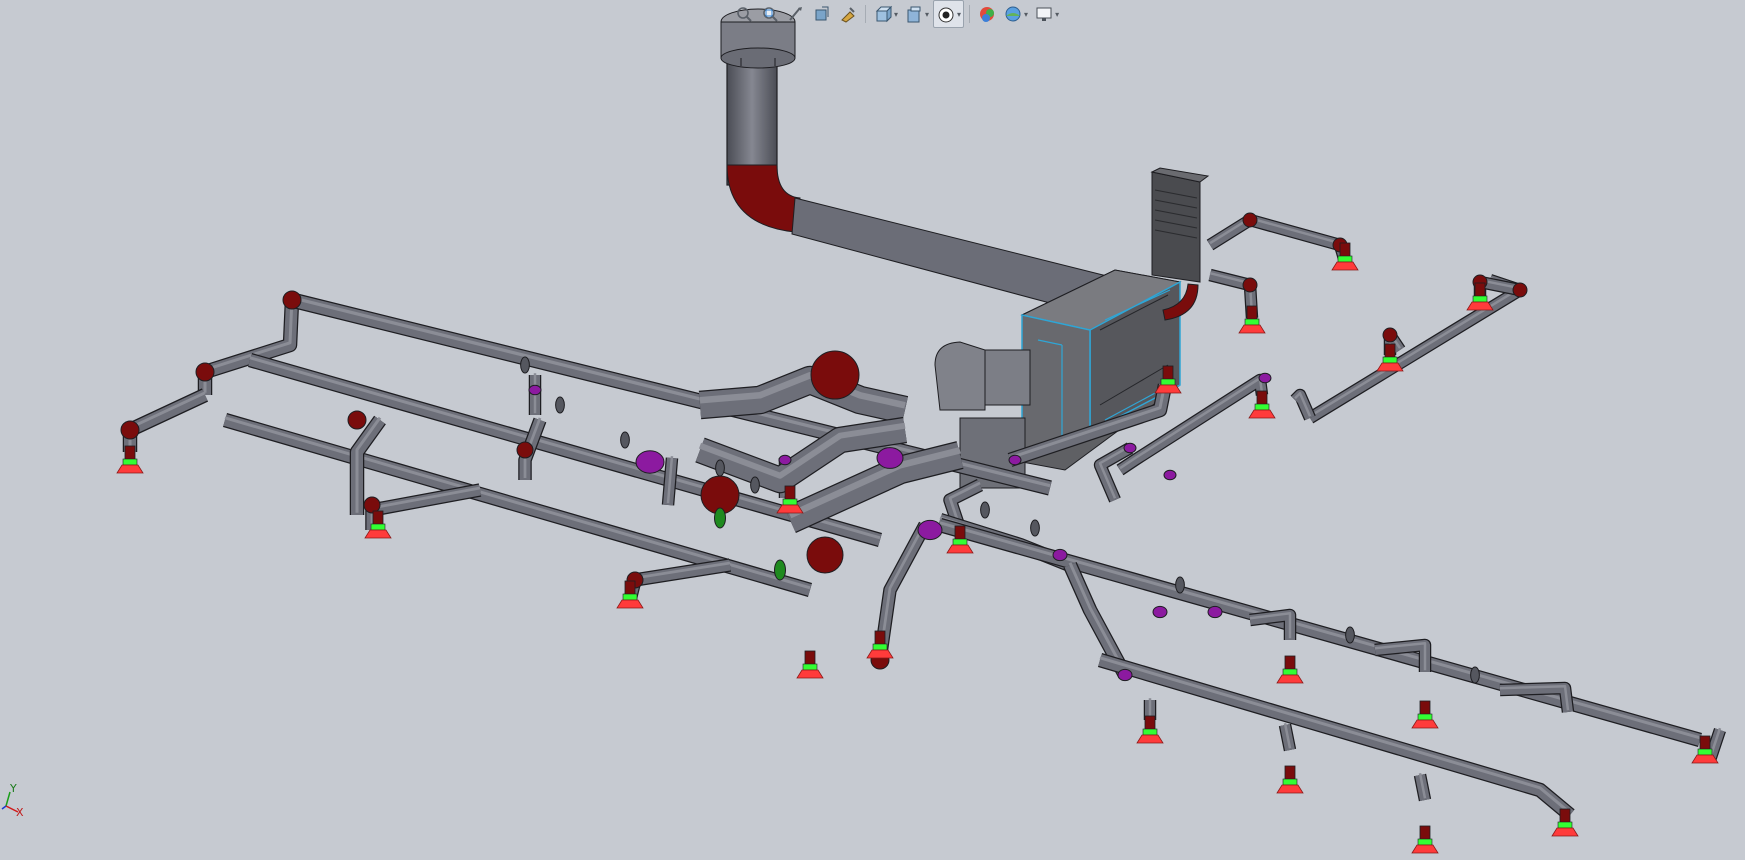 The image size is (1745, 860). I want to click on hide-show-items-button: ▾, so click(949, 14).